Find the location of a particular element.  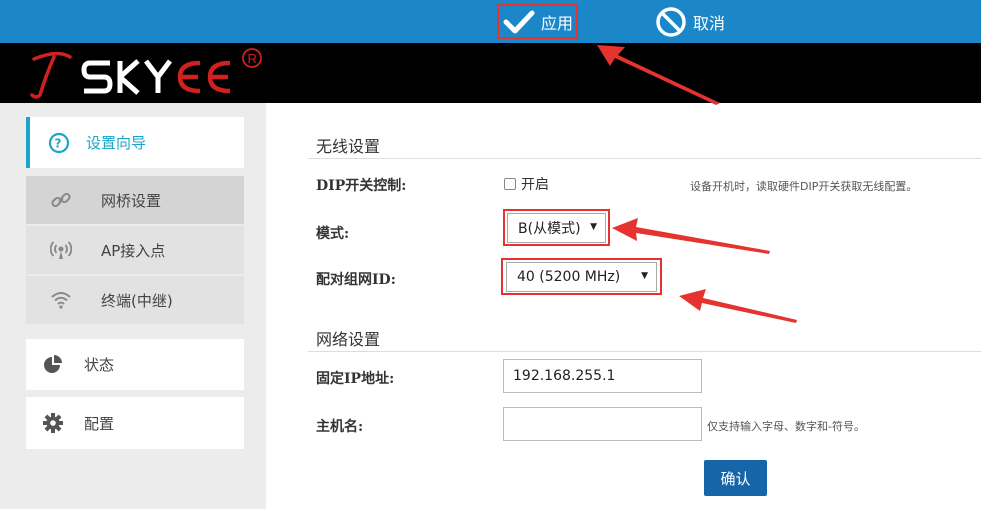

hostname-hint: 仅支持输入字母、数字和-符号。 is located at coordinates (786, 426).